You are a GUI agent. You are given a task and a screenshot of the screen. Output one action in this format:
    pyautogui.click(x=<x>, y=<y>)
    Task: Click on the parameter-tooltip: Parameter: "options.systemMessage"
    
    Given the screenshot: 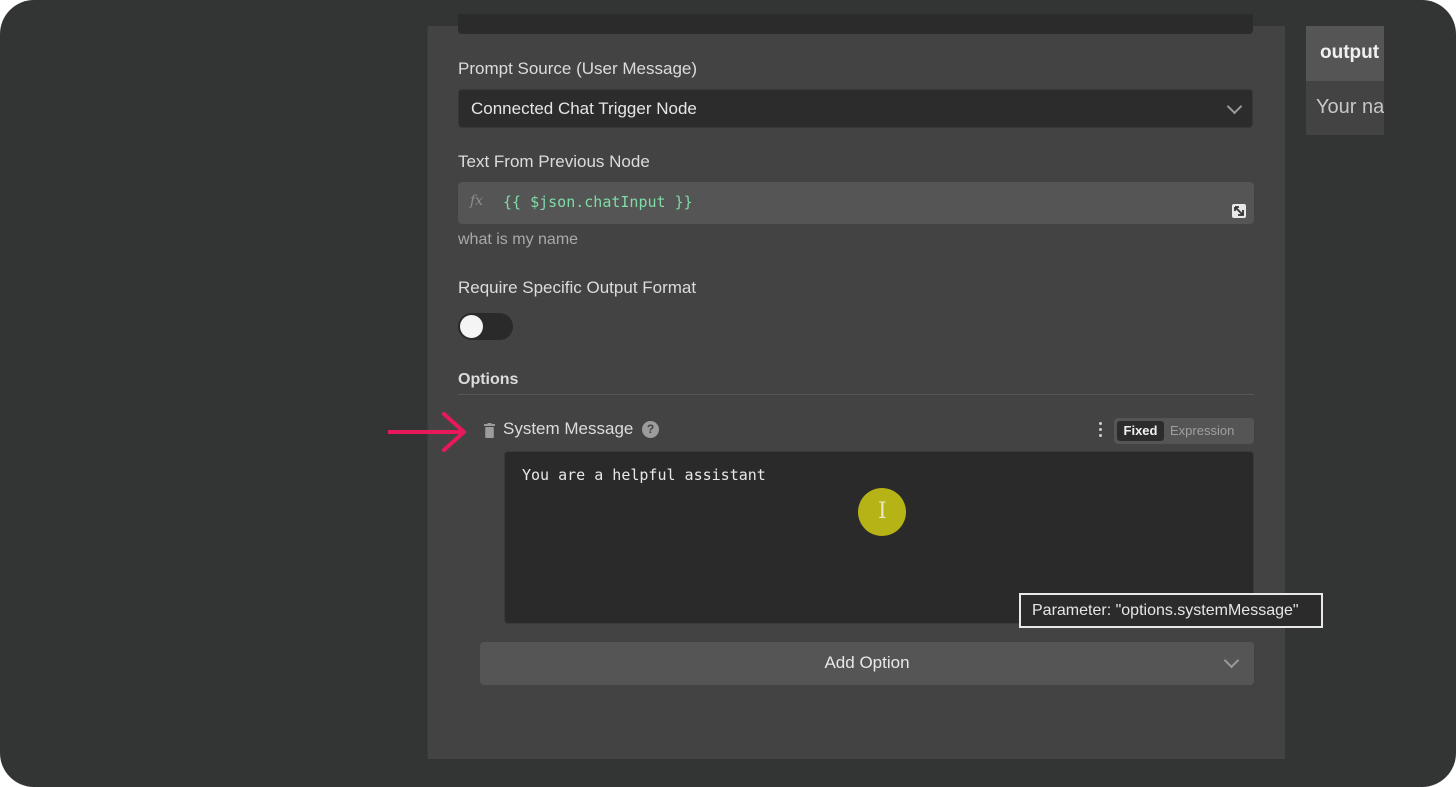 What is the action you would take?
    pyautogui.click(x=1171, y=610)
    